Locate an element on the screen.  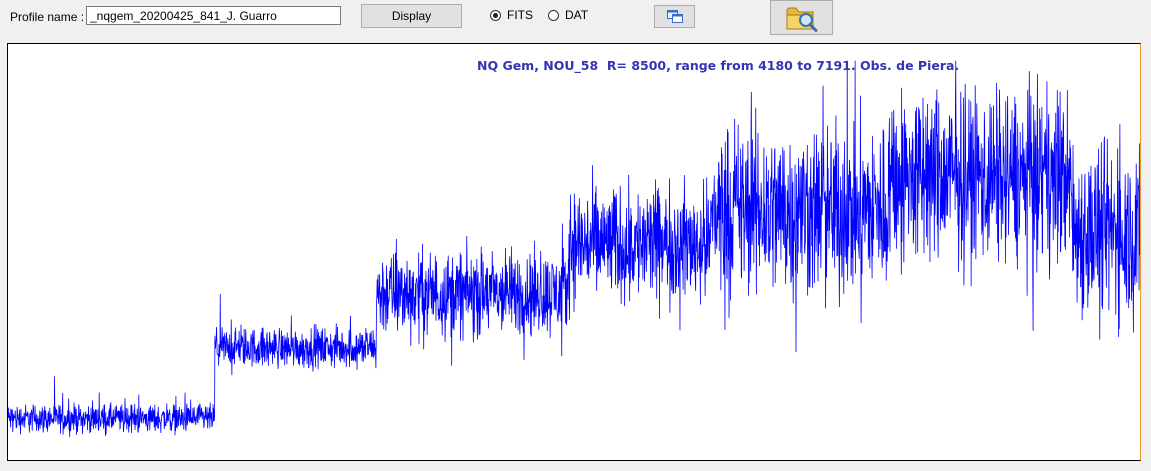
profile-name-input is located at coordinates (213, 15).